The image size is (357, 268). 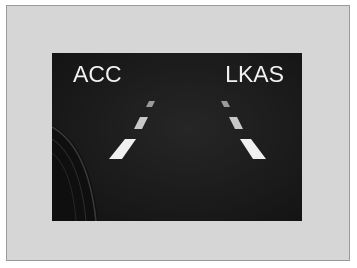 What do you see at coordinates (97, 74) in the screenshot?
I see `acc-indicator: ACC` at bounding box center [97, 74].